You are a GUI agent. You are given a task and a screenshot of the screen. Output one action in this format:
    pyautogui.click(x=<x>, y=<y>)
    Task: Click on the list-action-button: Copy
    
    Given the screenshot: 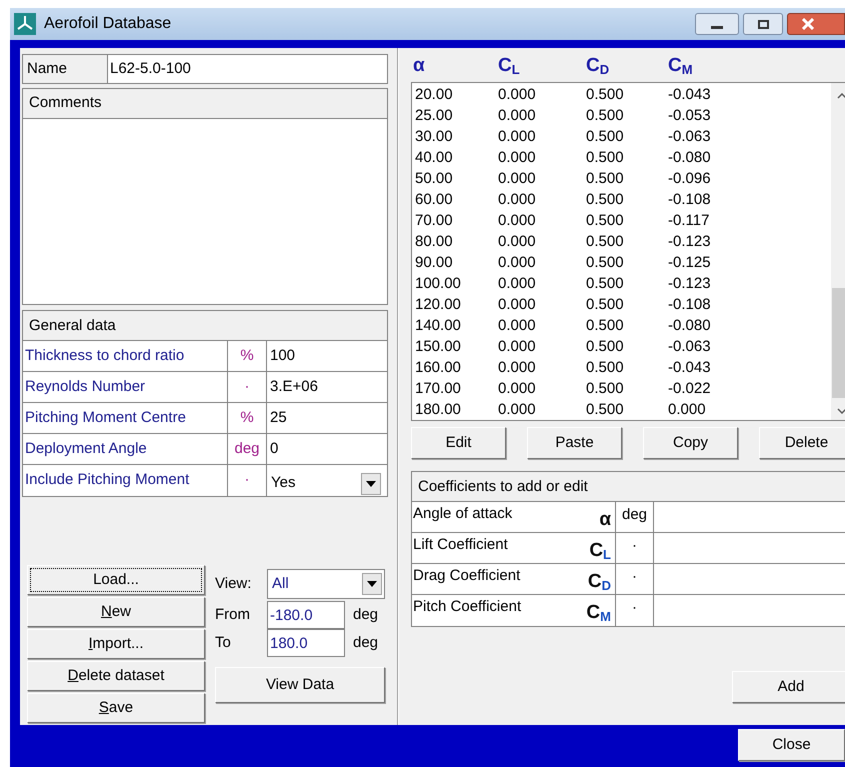 What is the action you would take?
    pyautogui.click(x=690, y=443)
    